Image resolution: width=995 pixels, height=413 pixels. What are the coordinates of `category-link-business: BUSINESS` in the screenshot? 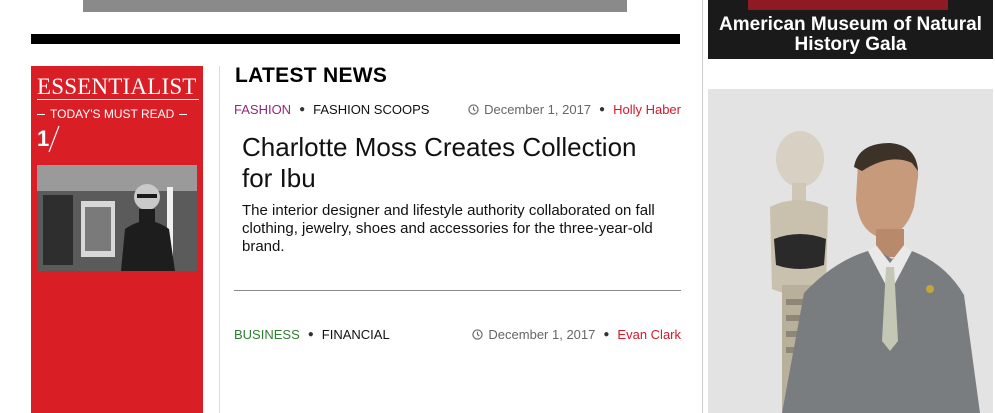 It's located at (267, 334).